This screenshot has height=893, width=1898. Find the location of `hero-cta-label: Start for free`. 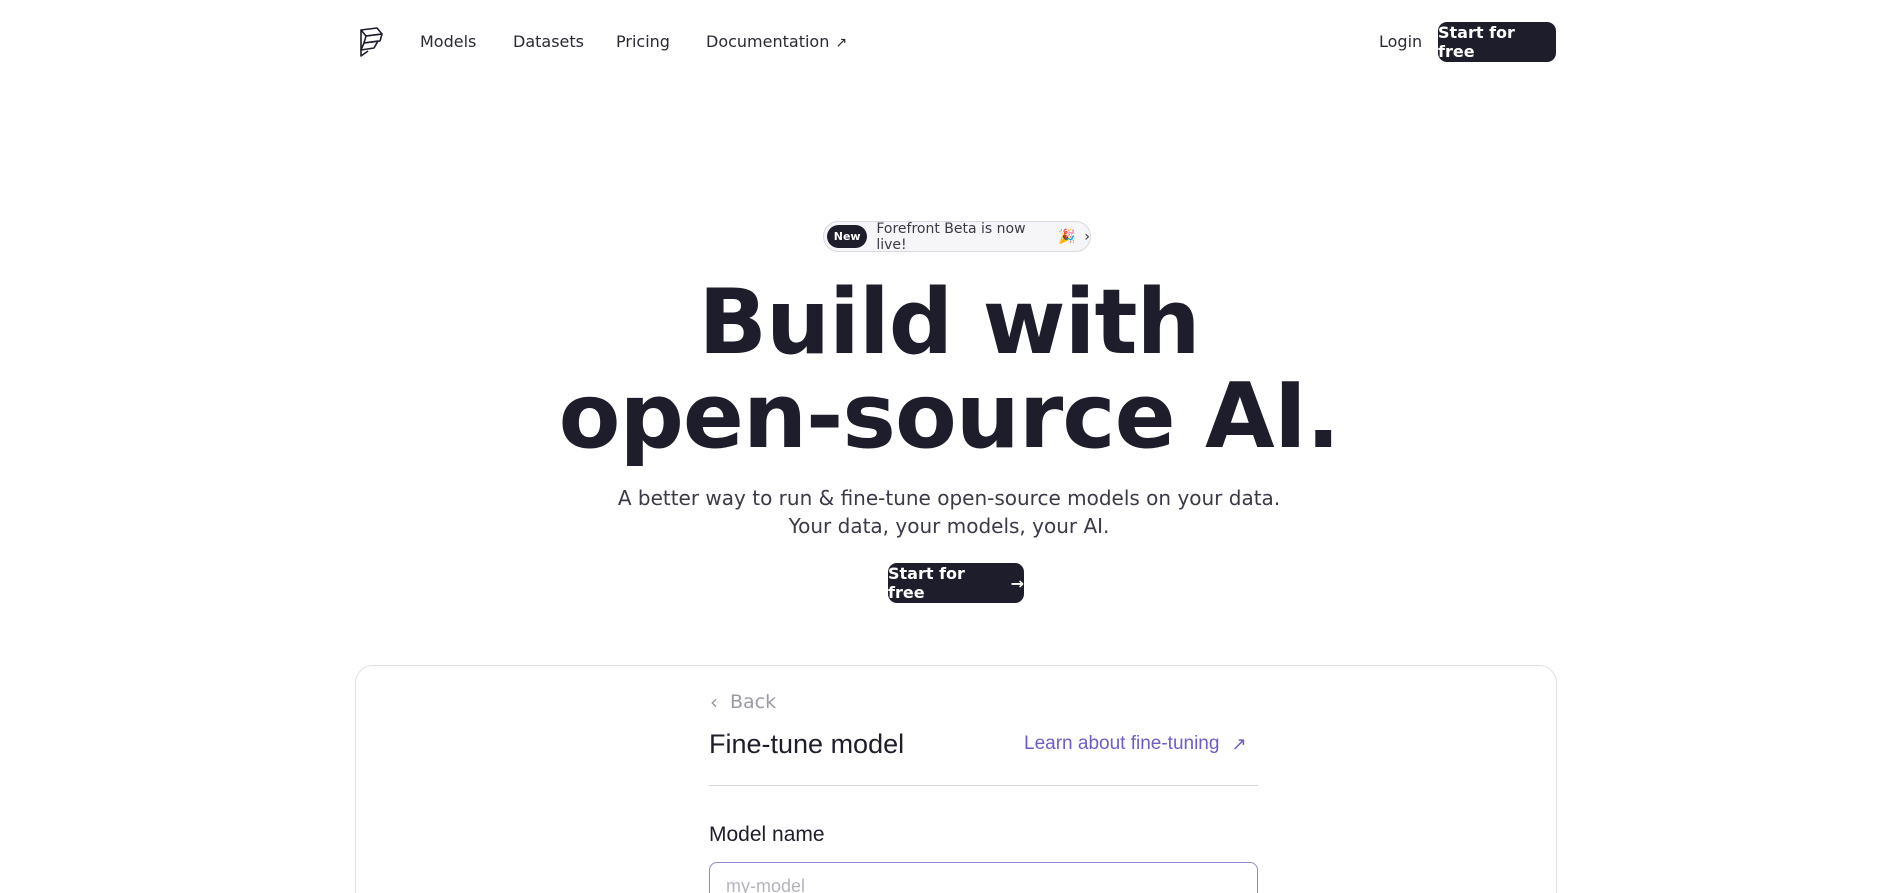

hero-cta-label: Start for free is located at coordinates (926, 583).